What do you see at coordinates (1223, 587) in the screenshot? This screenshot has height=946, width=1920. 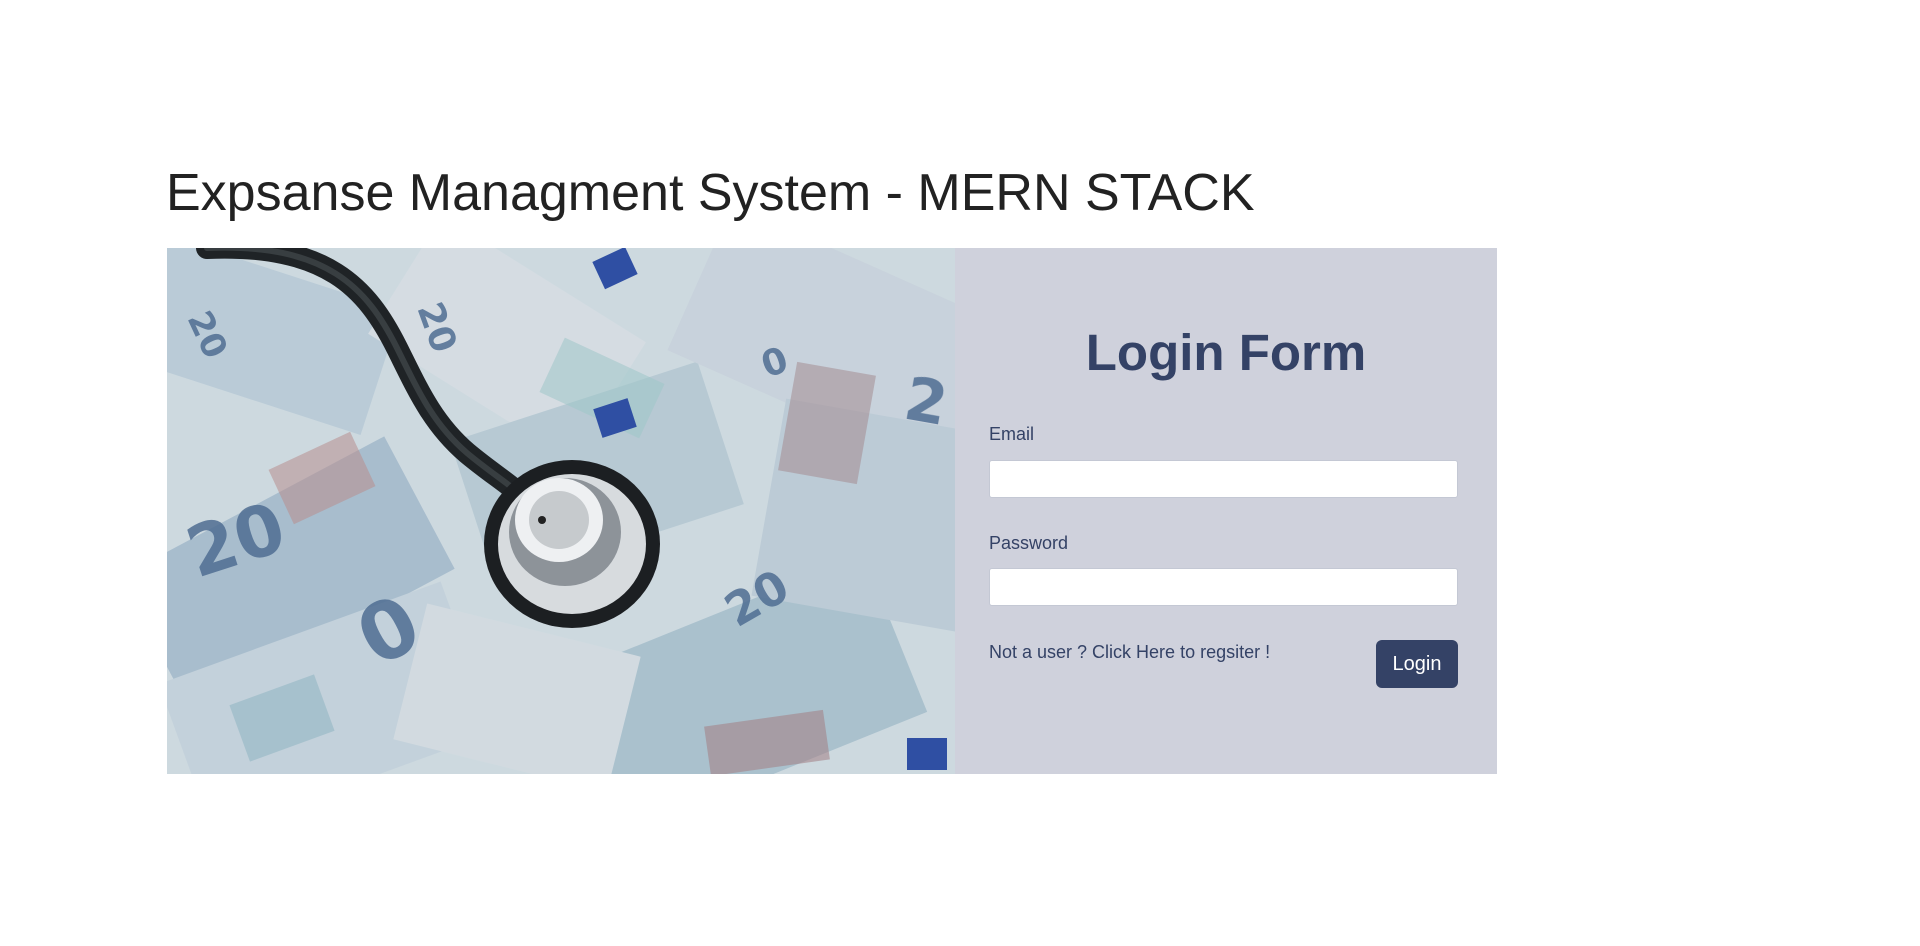 I see `password-field` at bounding box center [1223, 587].